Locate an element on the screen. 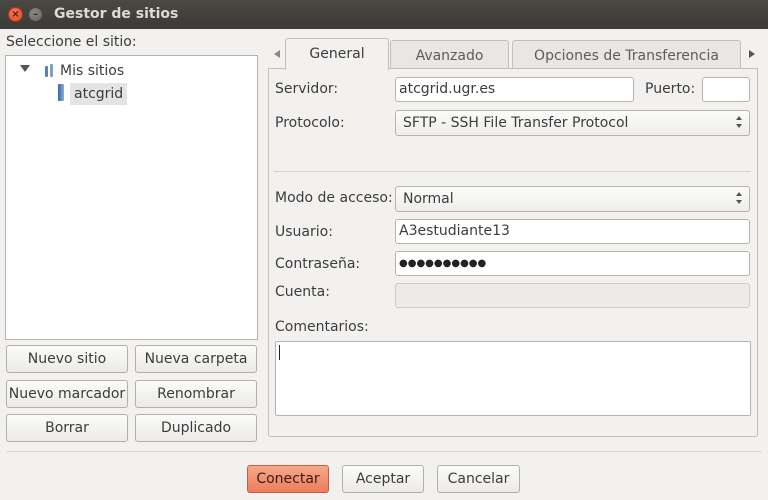 Image resolution: width=768 pixels, height=500 pixels. user-input: A3estudiante13 is located at coordinates (572, 231).